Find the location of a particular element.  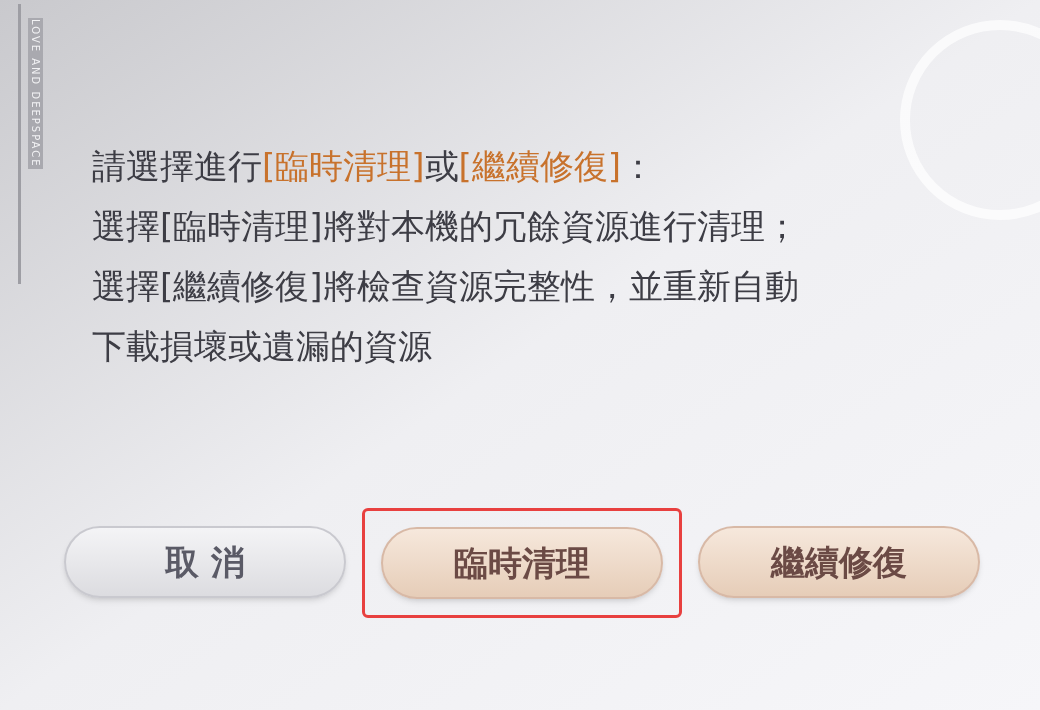

dialog-button: 取 消 is located at coordinates (205, 562).